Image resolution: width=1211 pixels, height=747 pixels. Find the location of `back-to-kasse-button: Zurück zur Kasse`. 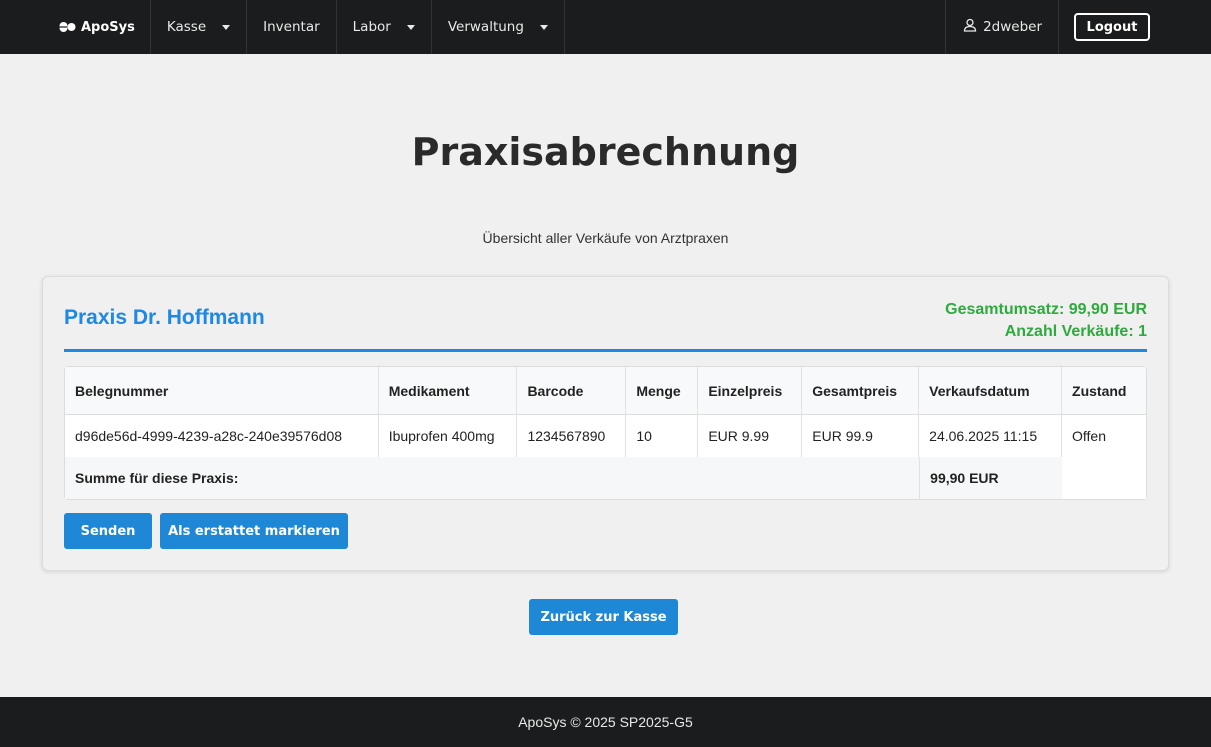

back-to-kasse-button: Zurück zur Kasse is located at coordinates (603, 617).